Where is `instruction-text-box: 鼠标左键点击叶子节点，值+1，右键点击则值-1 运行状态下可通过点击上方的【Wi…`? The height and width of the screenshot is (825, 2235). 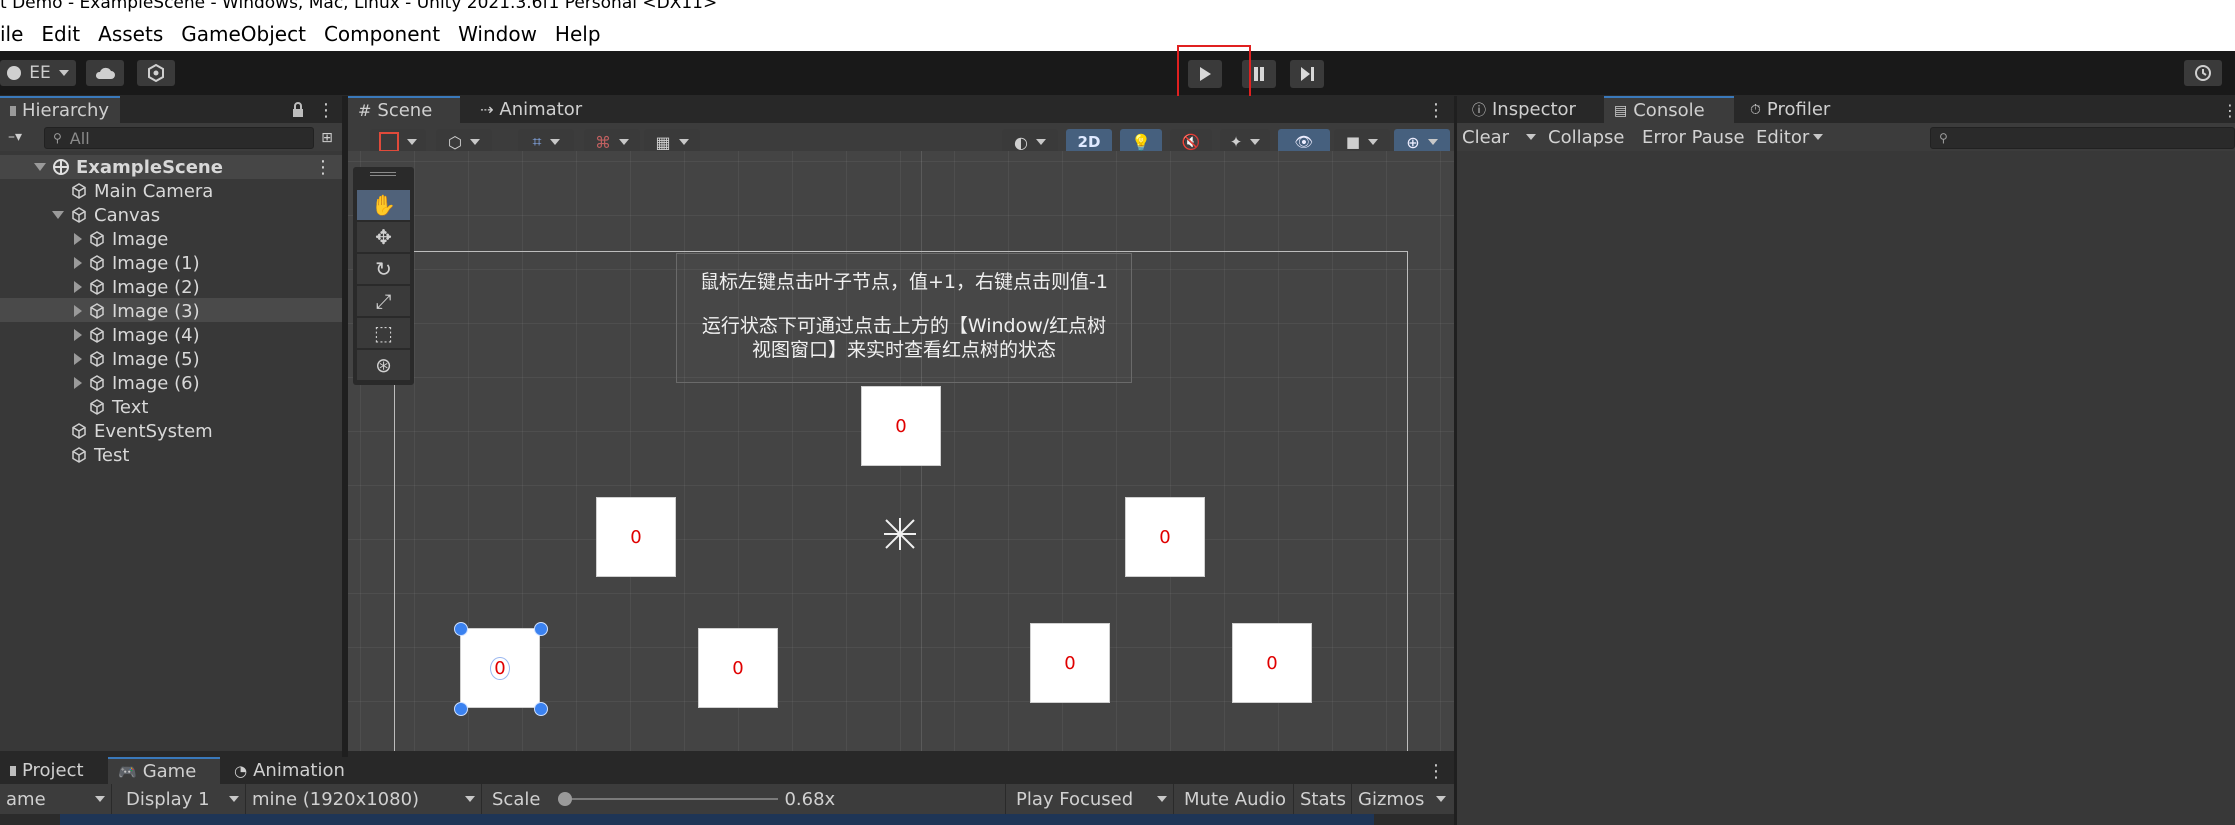
instruction-text-box: 鼠标左键点击叶子节点，值+1，右键点击则值-1 运行状态下可通过点击上方的【Wi… is located at coordinates (904, 318).